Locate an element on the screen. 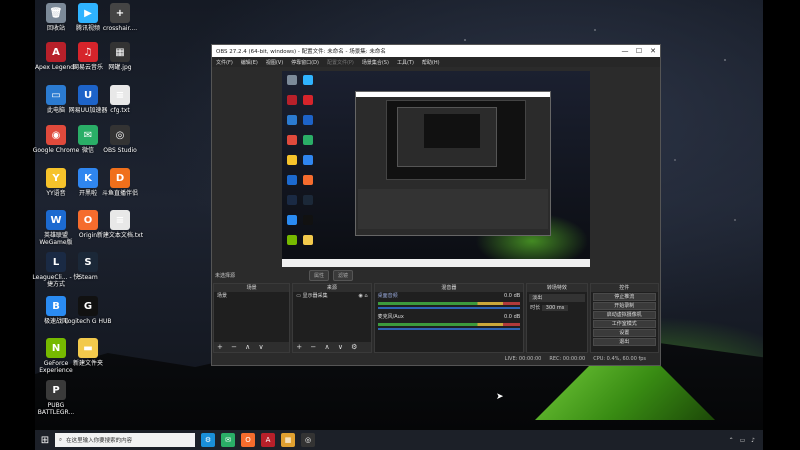  filters-button: 滤镜 is located at coordinates (343, 275).